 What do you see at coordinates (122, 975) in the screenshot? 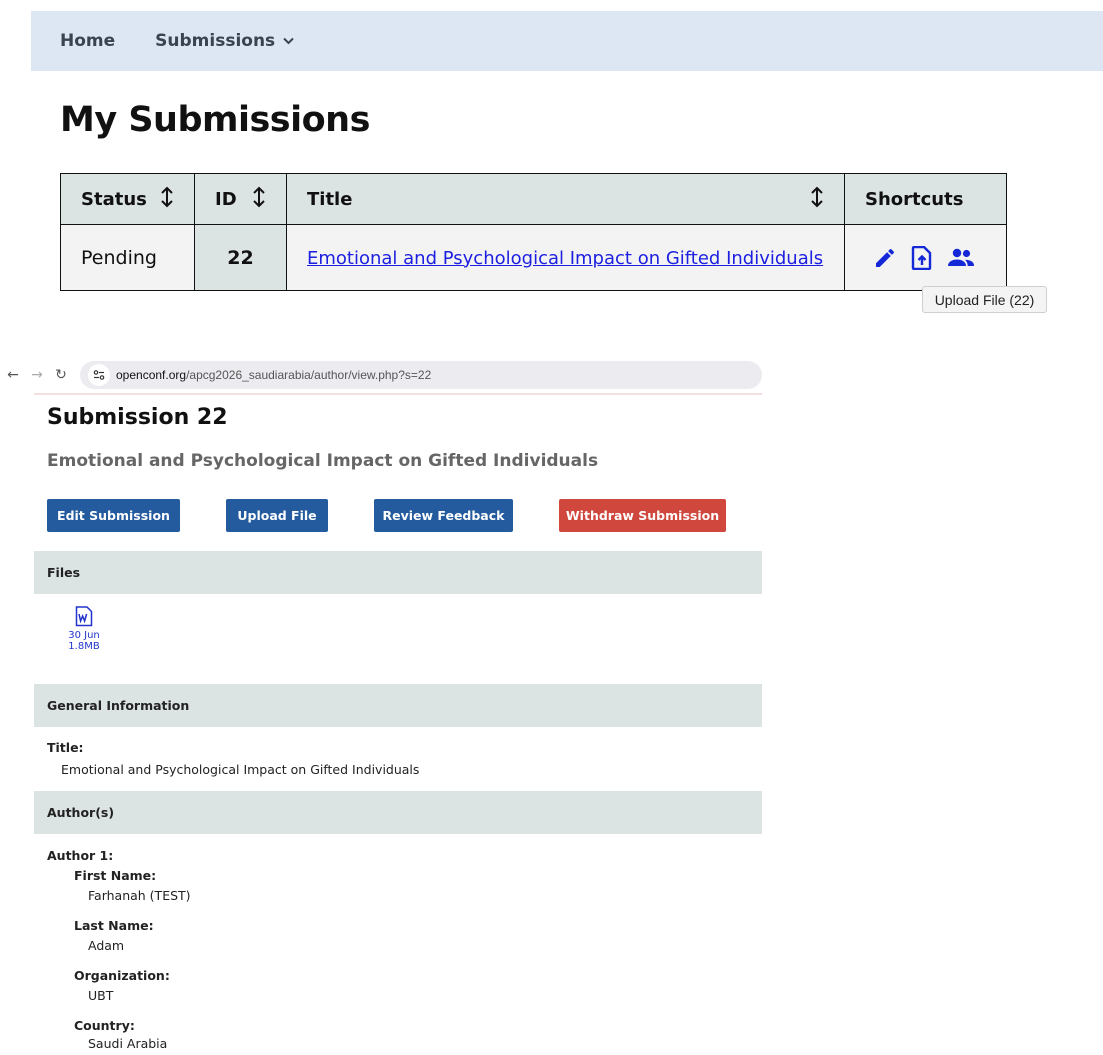
I see `organization-label: Organization:` at bounding box center [122, 975].